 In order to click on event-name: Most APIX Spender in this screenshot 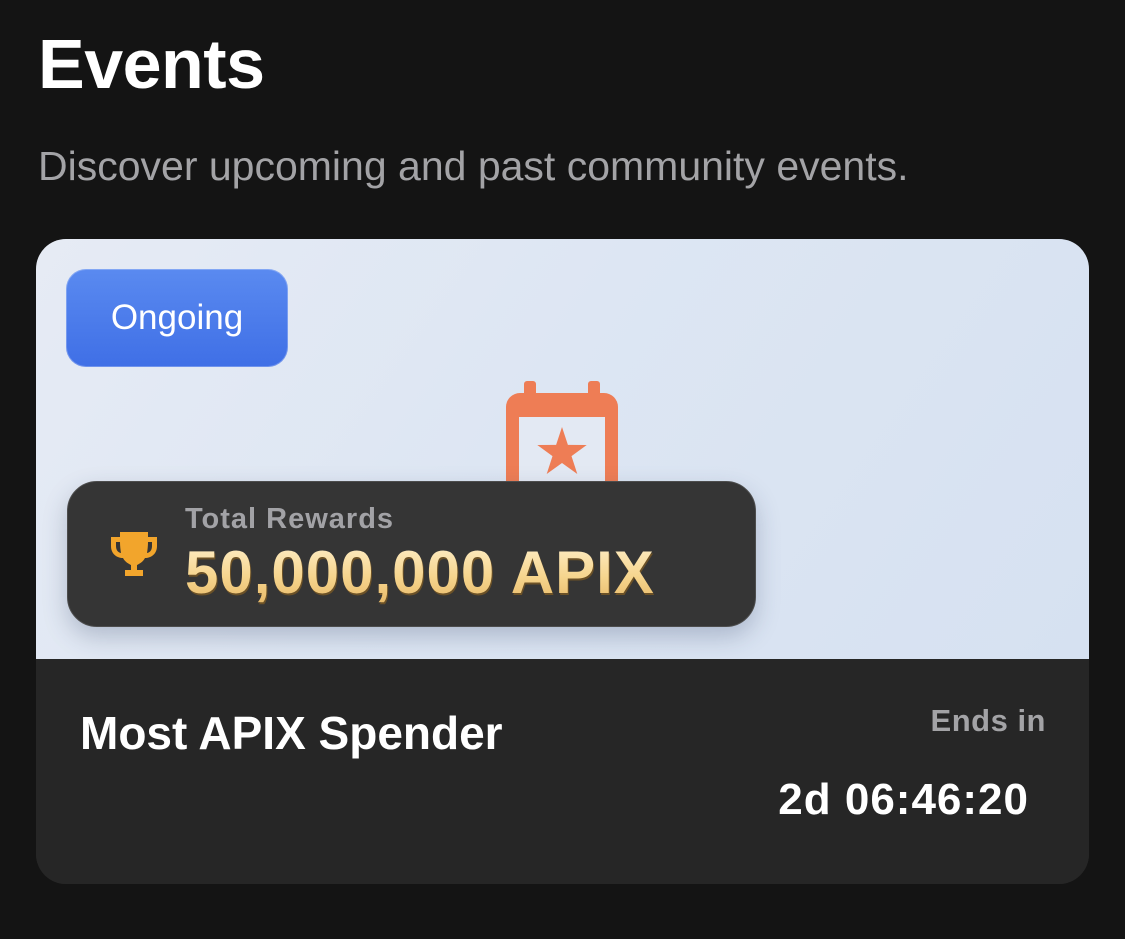, I will do `click(291, 733)`.